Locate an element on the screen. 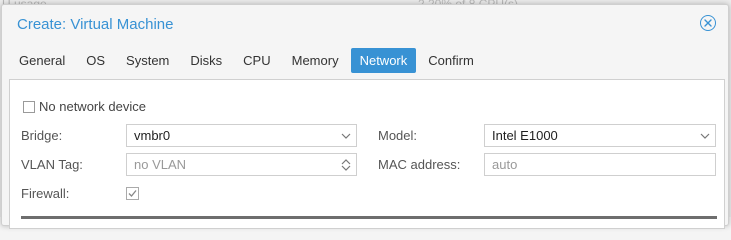 Image resolution: width=731 pixels, height=240 pixels. mac-address-label: MAC address: is located at coordinates (419, 164).